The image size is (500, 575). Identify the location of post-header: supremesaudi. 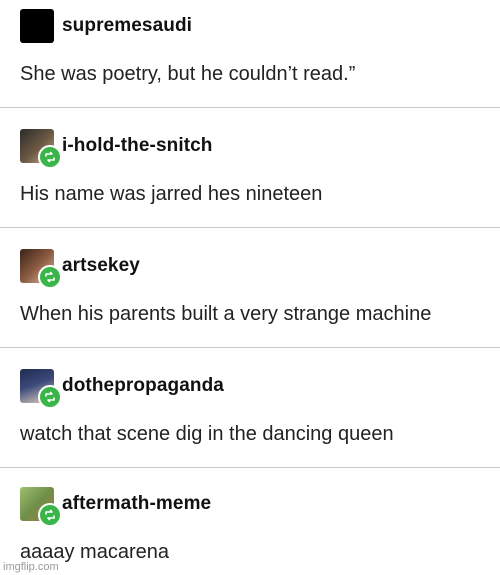
(106, 26).